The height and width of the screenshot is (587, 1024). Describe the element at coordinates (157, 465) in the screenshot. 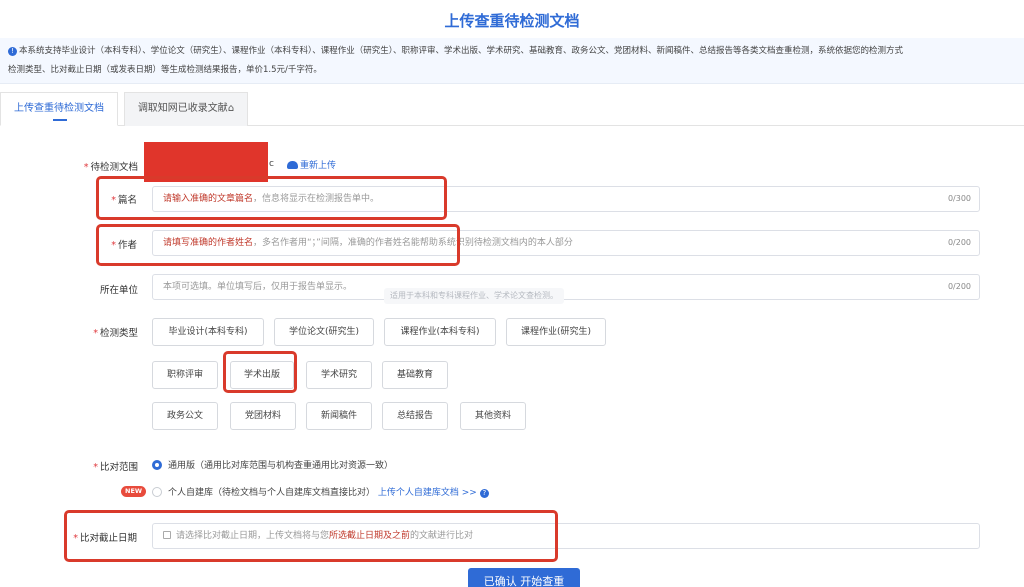

I see `range-radio-general` at that location.